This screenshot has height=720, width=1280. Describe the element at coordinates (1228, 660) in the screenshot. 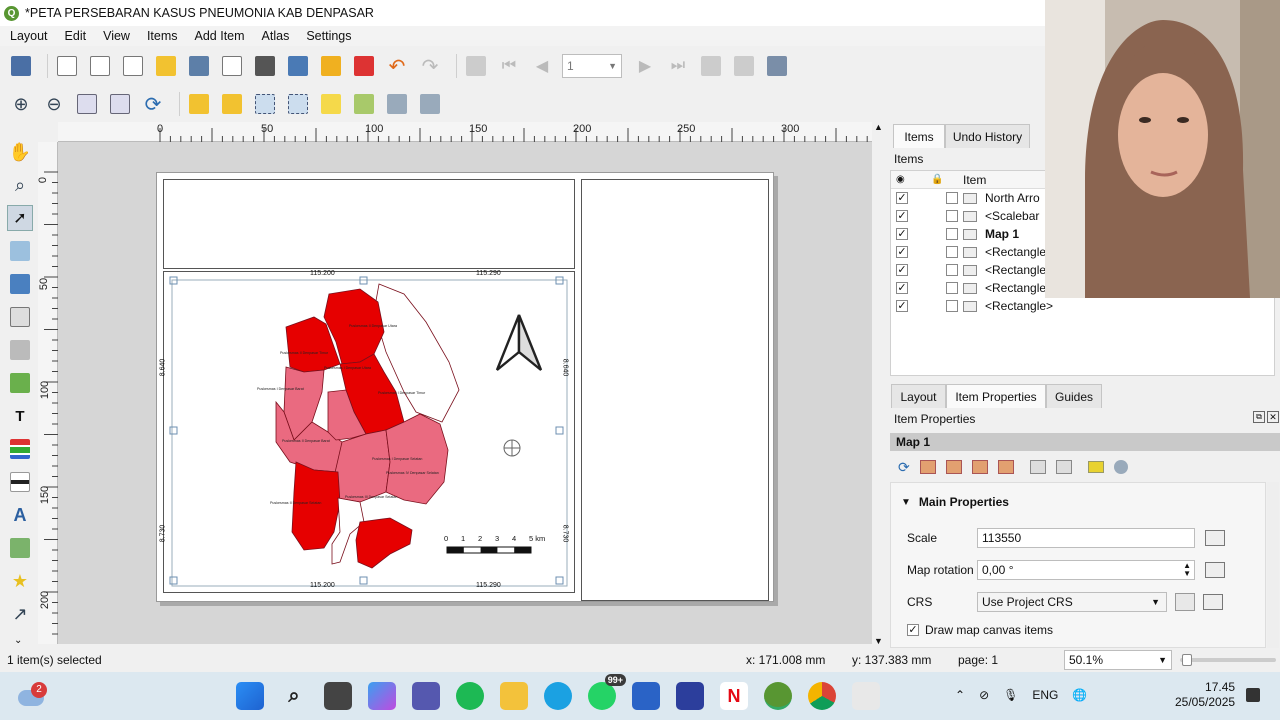

I see `zoom-slider` at that location.